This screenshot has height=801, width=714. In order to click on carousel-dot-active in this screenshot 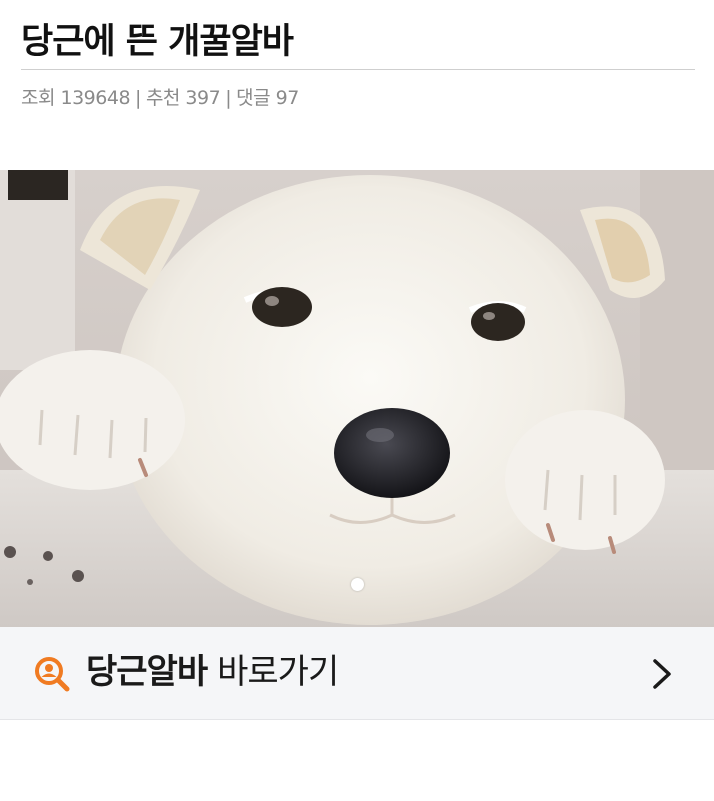, I will do `click(357, 584)`.